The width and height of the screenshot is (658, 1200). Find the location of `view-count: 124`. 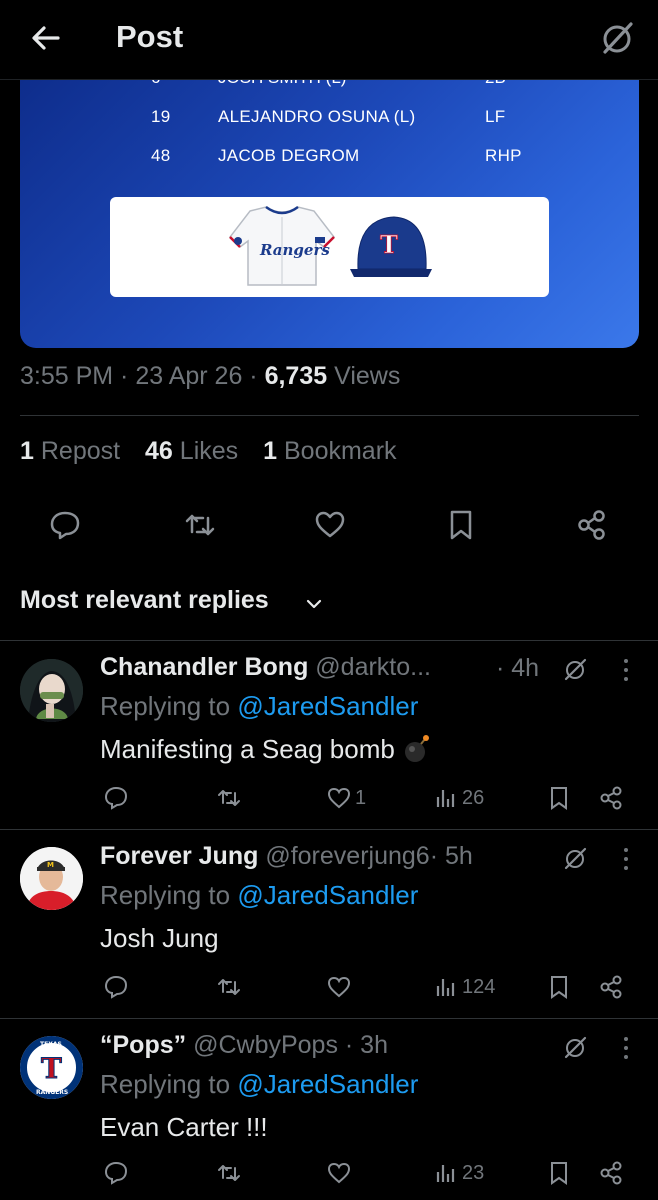

view-count: 124 is located at coordinates (479, 987).